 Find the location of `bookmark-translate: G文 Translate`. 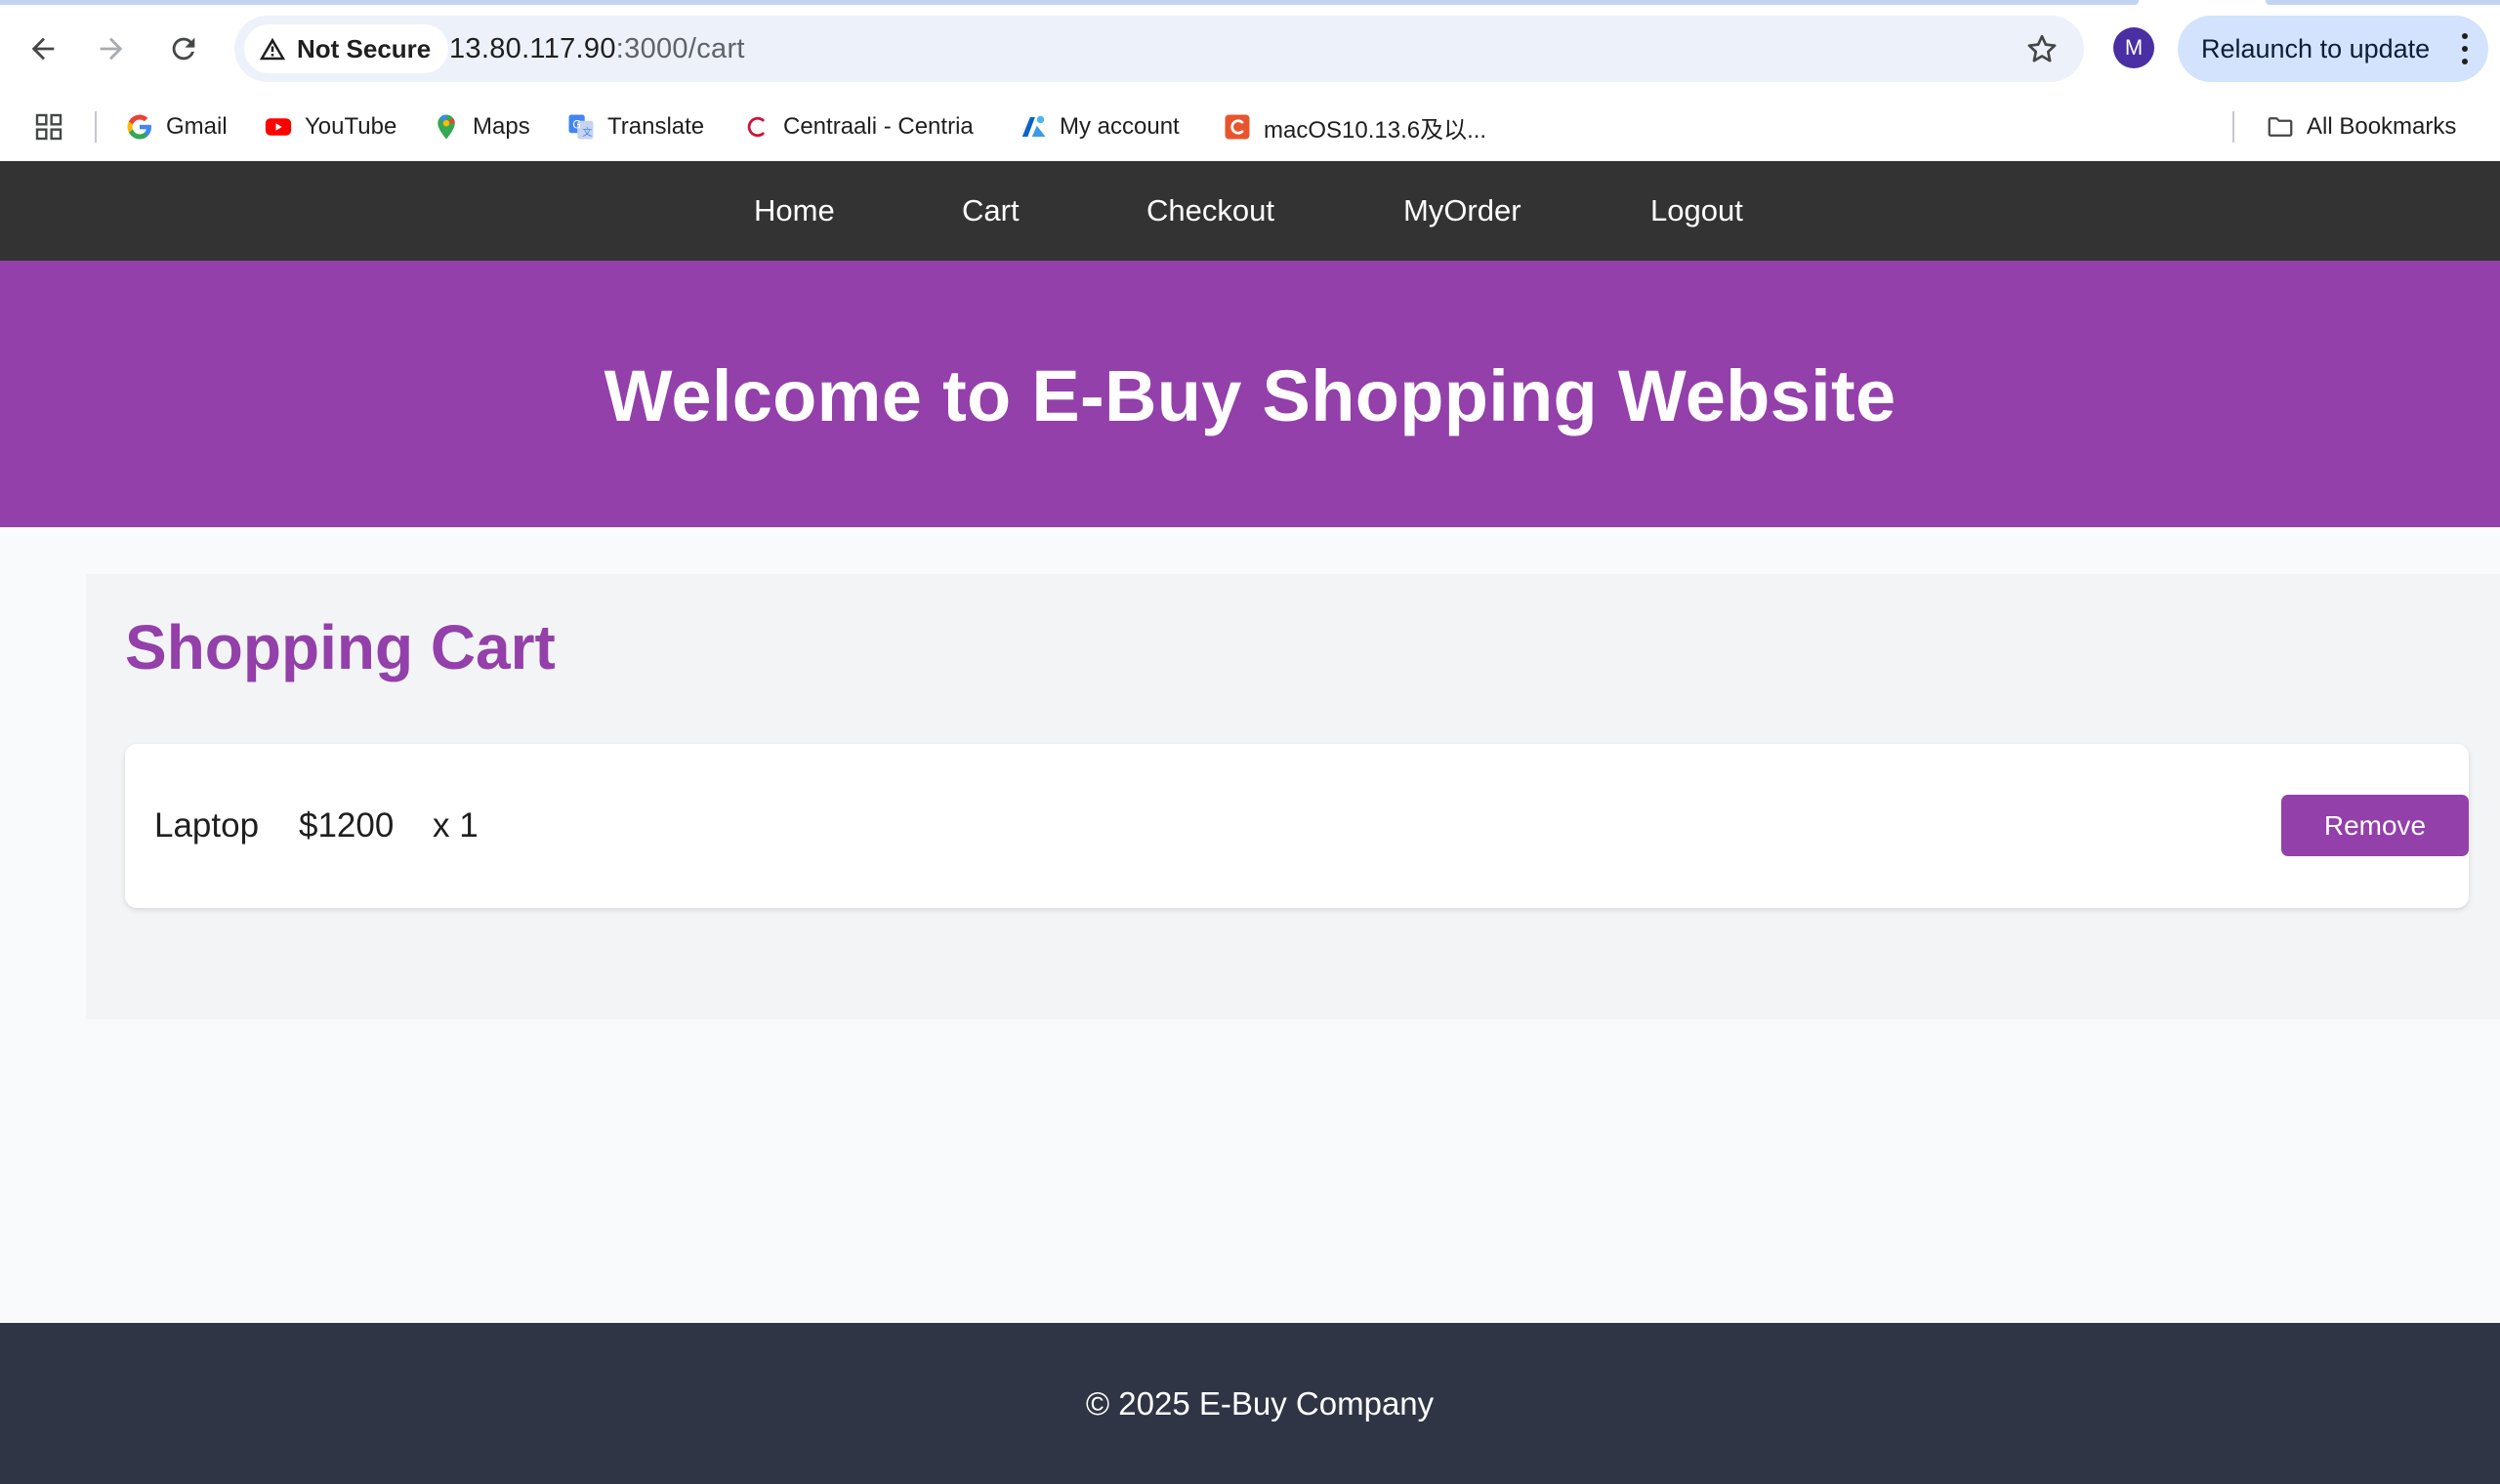

bookmark-translate: G文 Translate is located at coordinates (635, 127).